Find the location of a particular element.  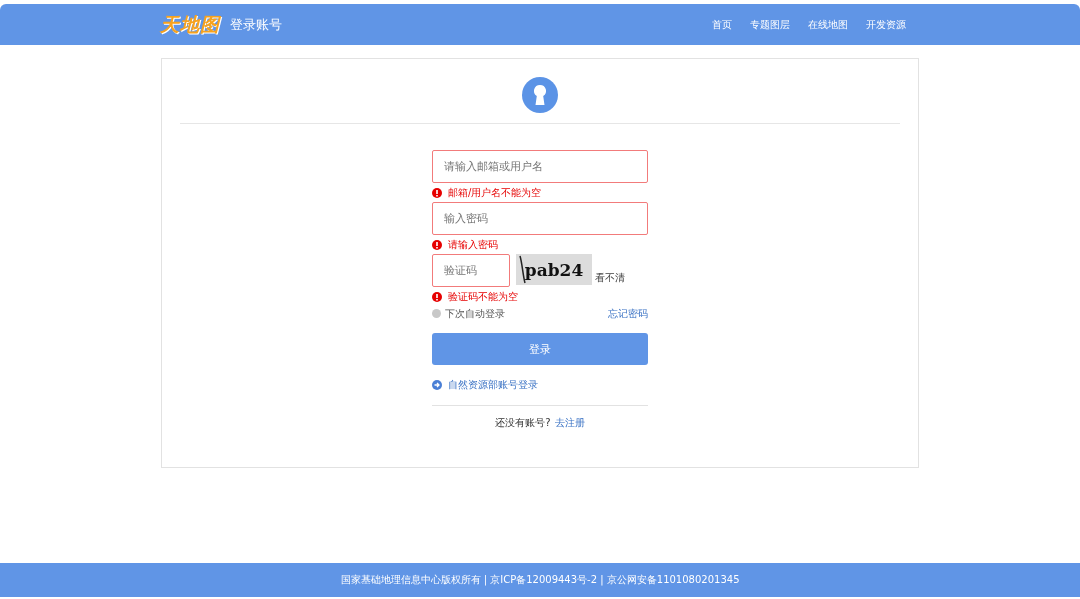

page-title: 登录账号 is located at coordinates (256, 24).